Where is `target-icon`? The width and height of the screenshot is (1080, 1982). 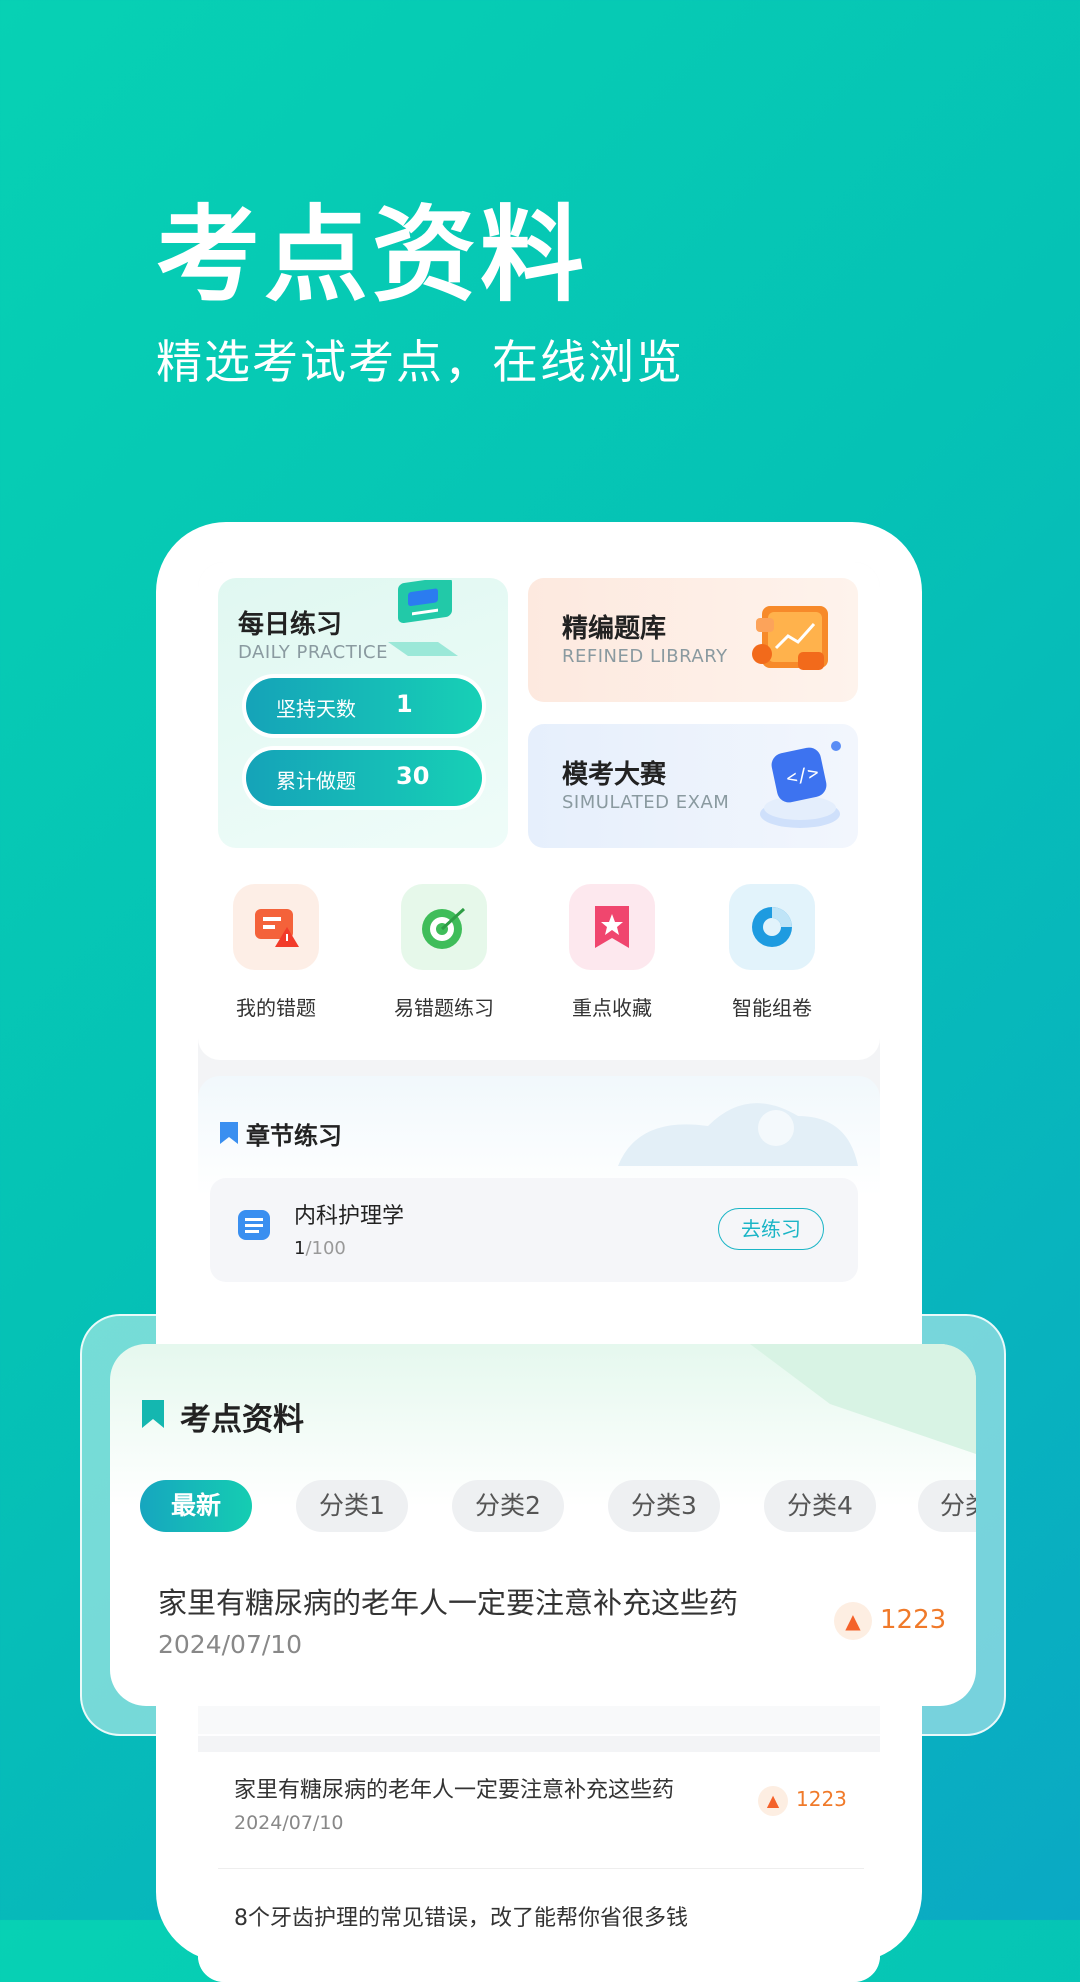 target-icon is located at coordinates (444, 927).